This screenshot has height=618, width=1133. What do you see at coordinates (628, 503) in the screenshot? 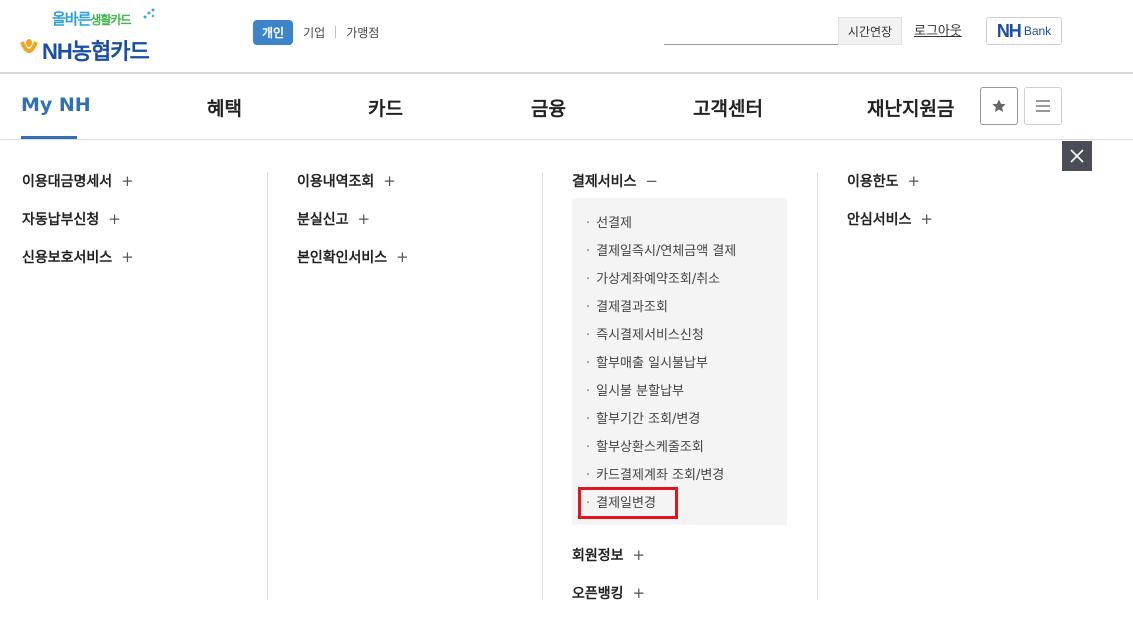
I see `highlight-box` at bounding box center [628, 503].